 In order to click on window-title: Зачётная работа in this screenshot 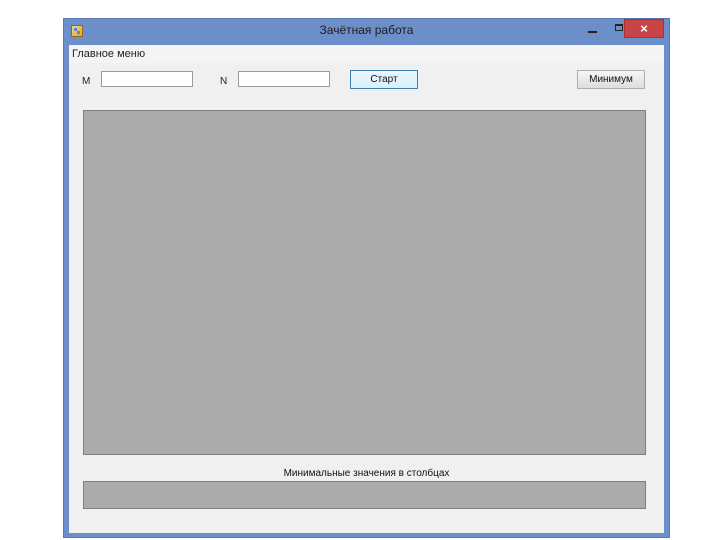, I will do `click(366, 30)`.